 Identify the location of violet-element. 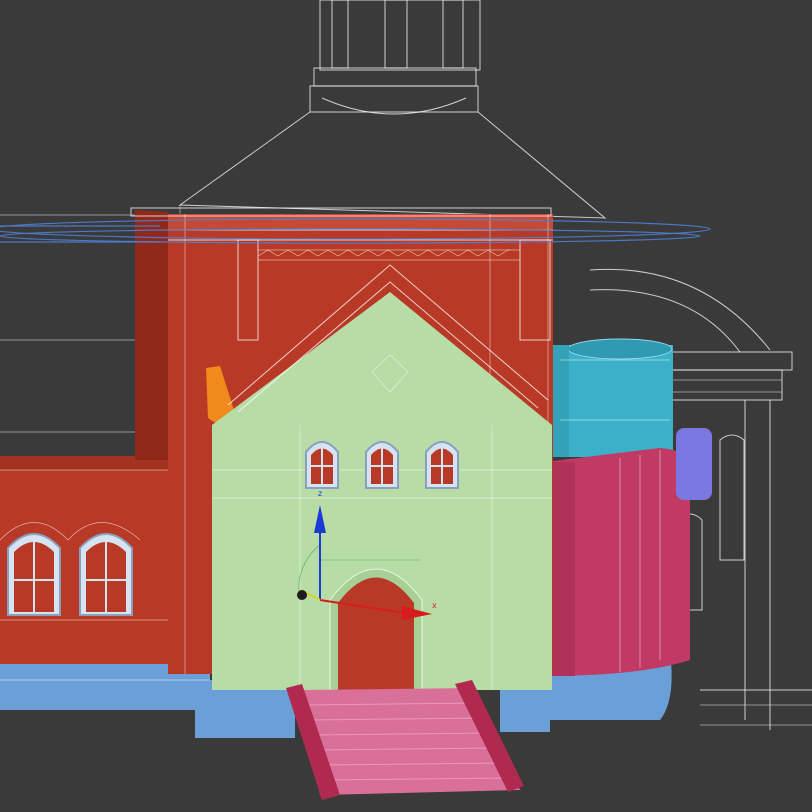
(694, 464).